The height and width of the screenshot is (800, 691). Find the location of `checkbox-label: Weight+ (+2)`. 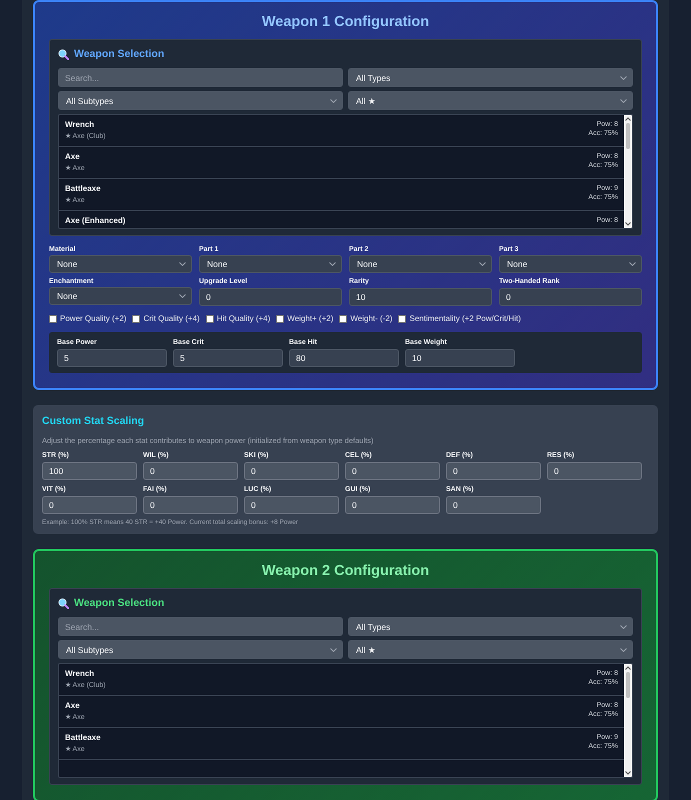

checkbox-label: Weight+ (+2) is located at coordinates (310, 318).